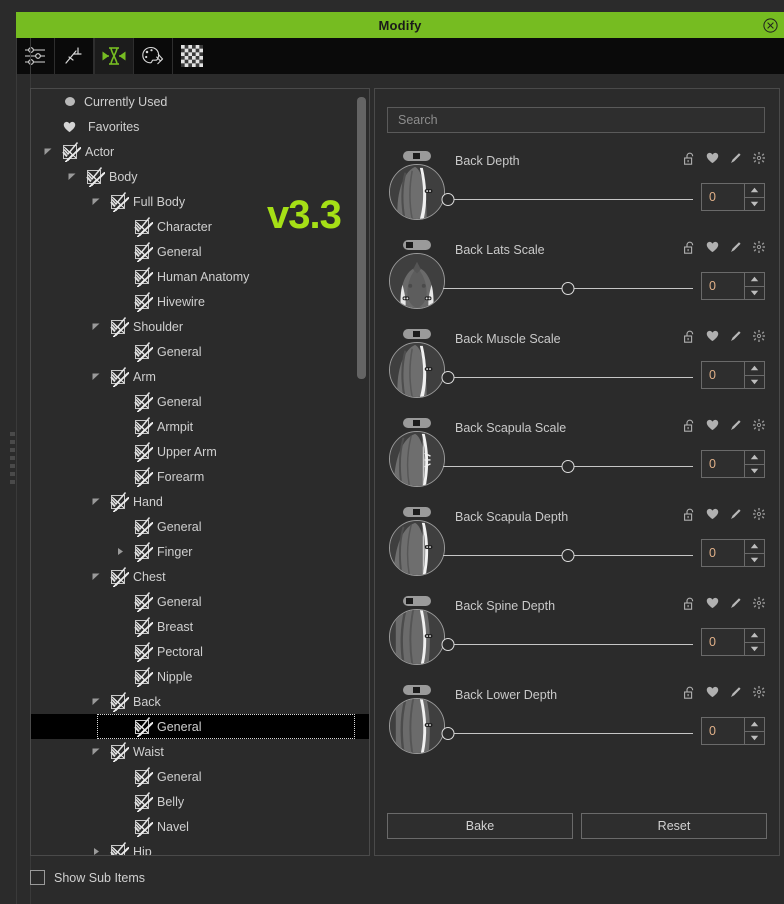  Describe the element at coordinates (200, 451) in the screenshot. I see `tree-item-upper-arm: Upper Arm` at that location.